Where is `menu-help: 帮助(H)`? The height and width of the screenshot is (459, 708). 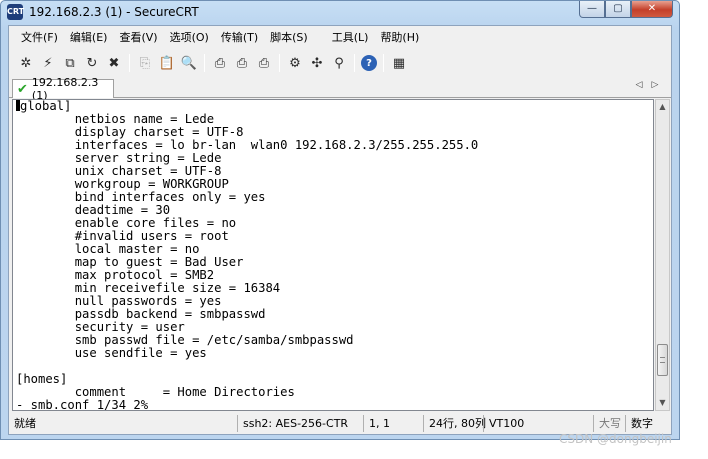 menu-help: 帮助(H) is located at coordinates (399, 37).